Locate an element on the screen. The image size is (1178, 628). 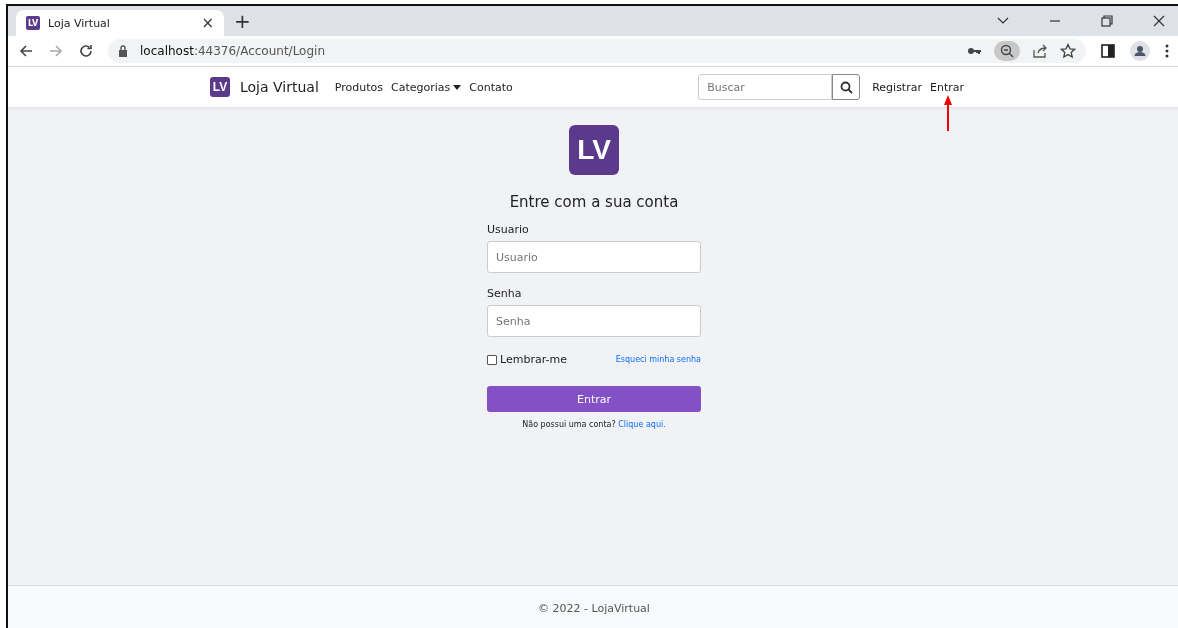
forgot-password-link: Esqueci minha senha is located at coordinates (658, 359).